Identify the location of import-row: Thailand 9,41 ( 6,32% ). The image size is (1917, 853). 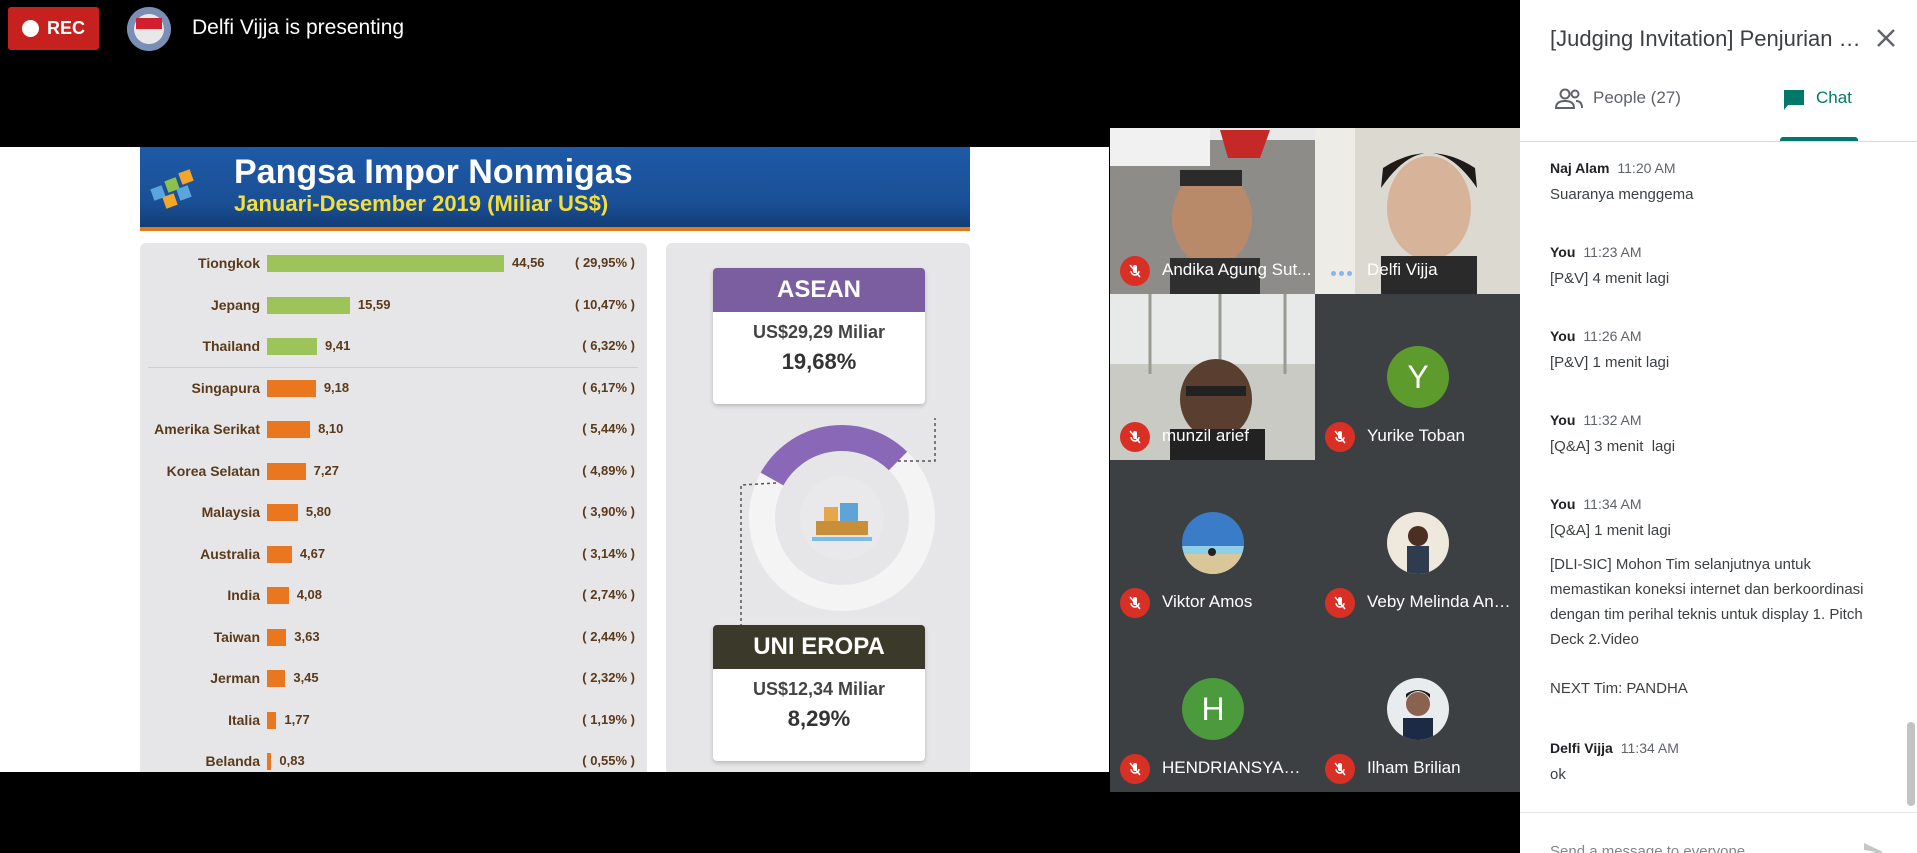
(393, 347).